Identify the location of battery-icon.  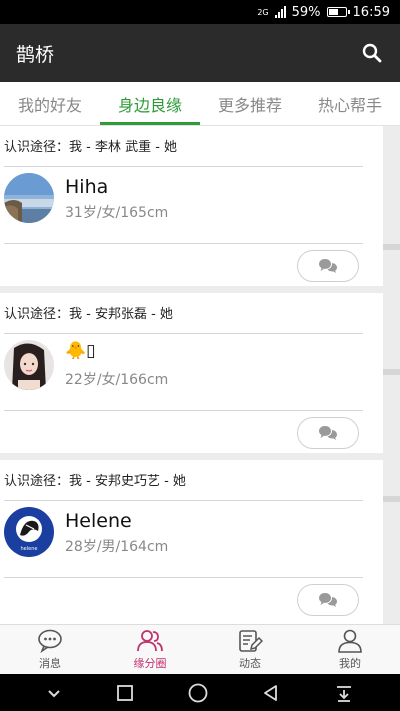
(338, 12).